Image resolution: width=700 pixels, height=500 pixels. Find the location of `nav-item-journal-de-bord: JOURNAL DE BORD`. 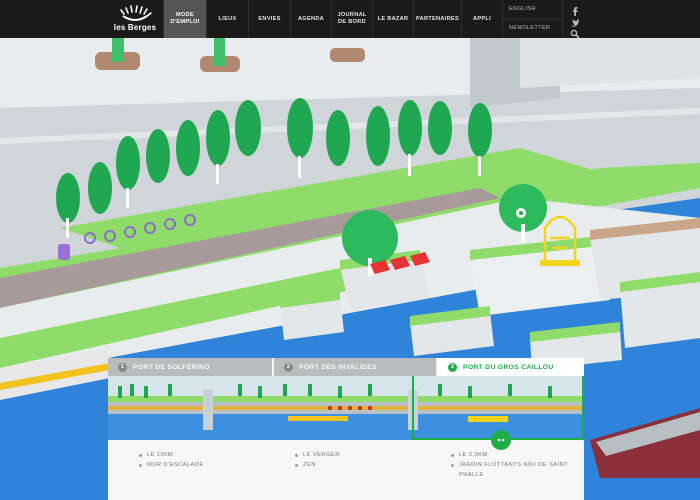

nav-item-journal-de-bord: JOURNAL DE BORD is located at coordinates (351, 19).